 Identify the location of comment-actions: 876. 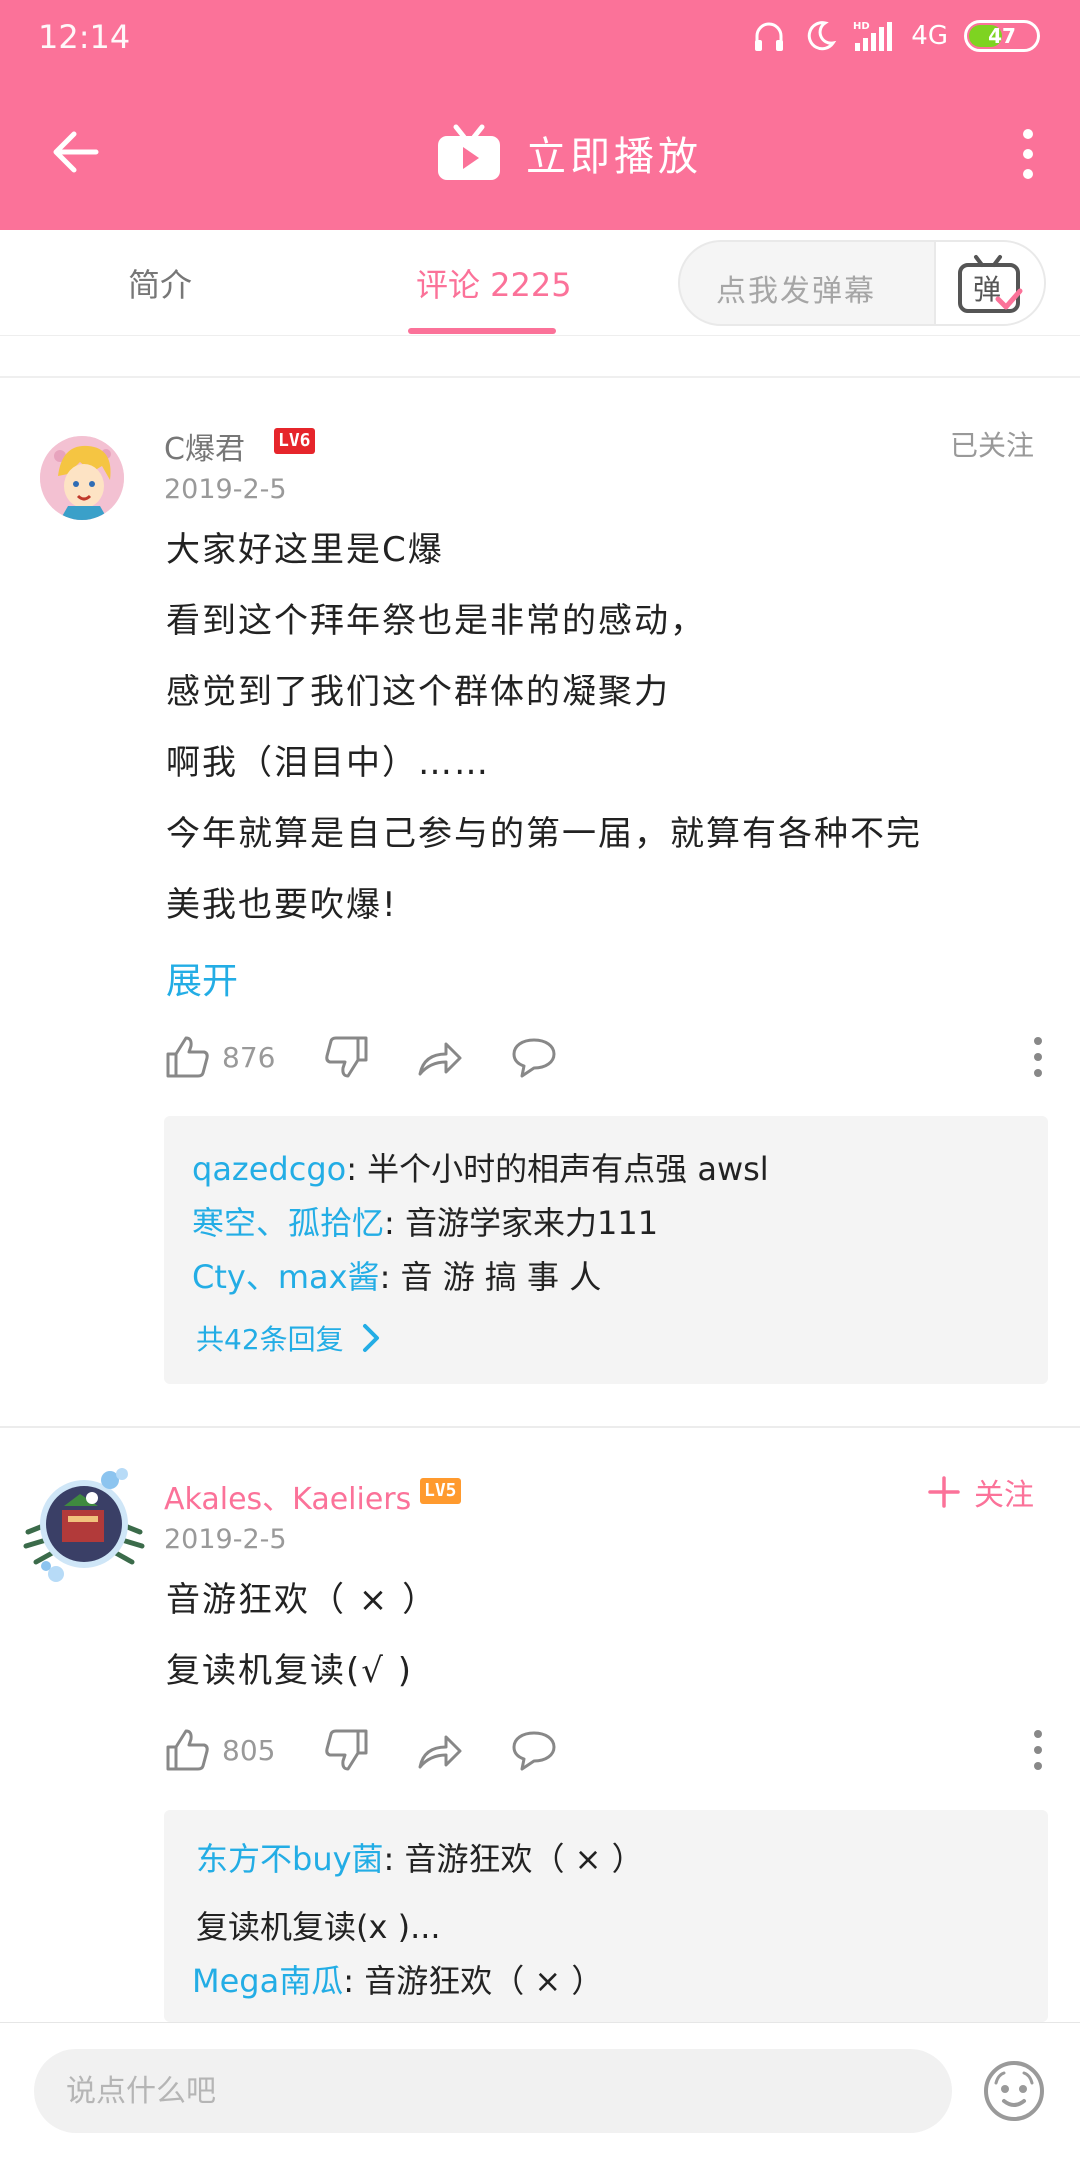
(604, 1057).